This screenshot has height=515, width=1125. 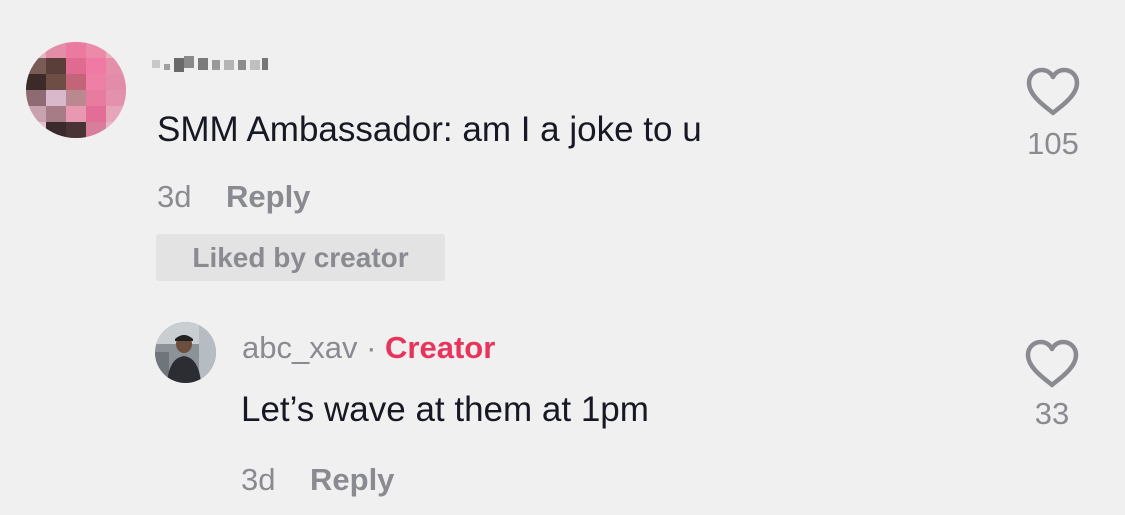 What do you see at coordinates (445, 409) in the screenshot?
I see `reply-text: Let’s wave at them at 1pm` at bounding box center [445, 409].